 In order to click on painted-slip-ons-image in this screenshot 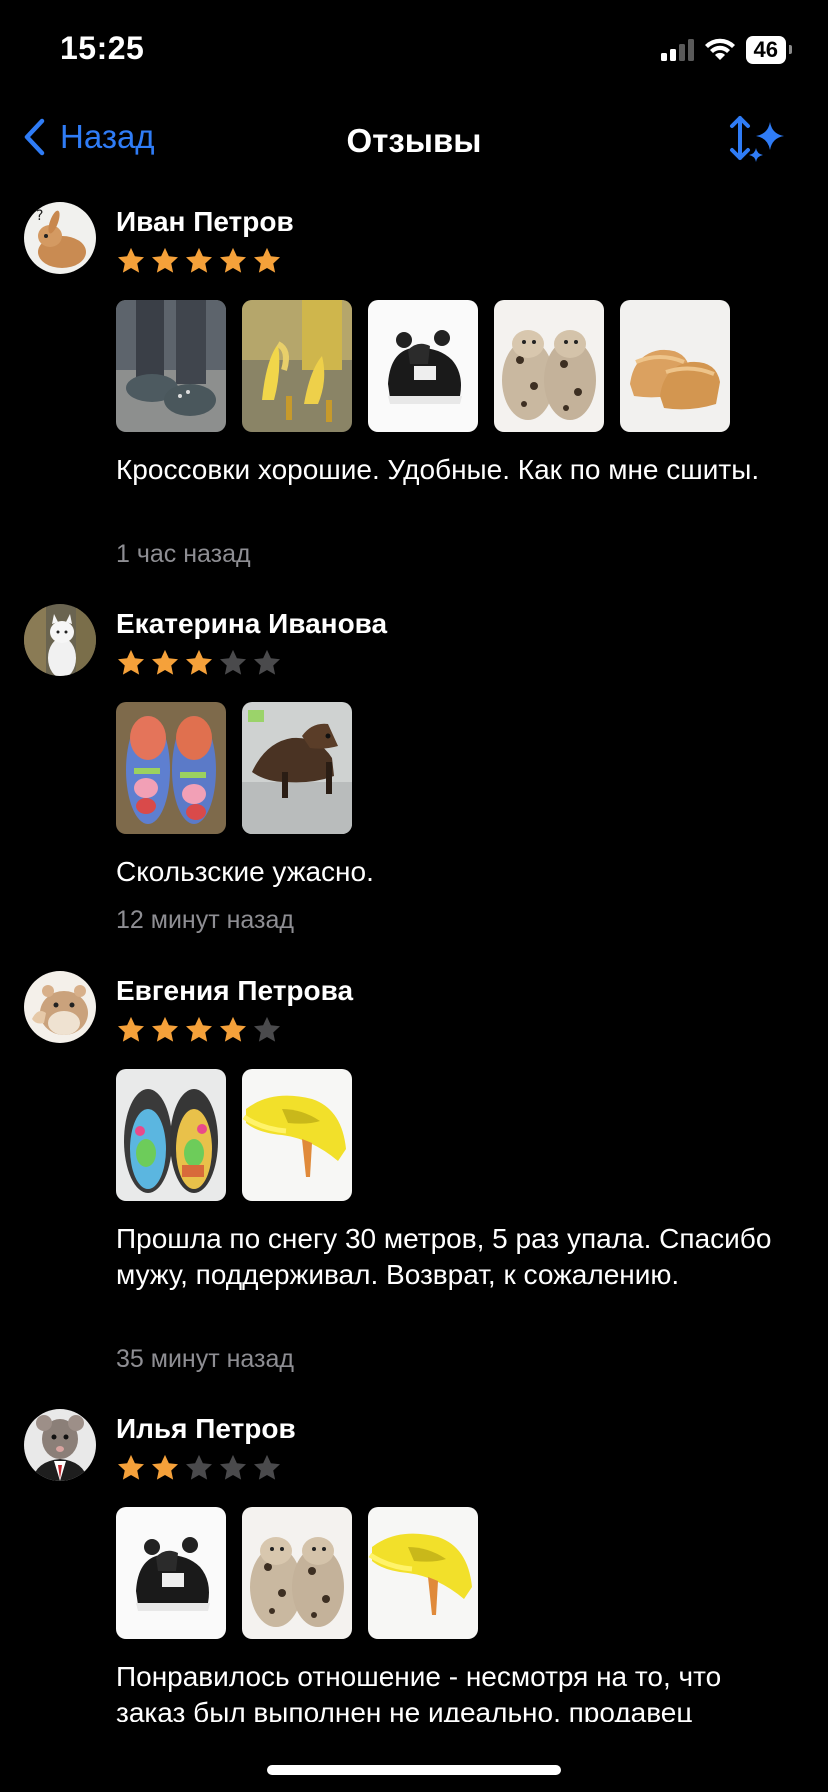, I will do `click(171, 1135)`.